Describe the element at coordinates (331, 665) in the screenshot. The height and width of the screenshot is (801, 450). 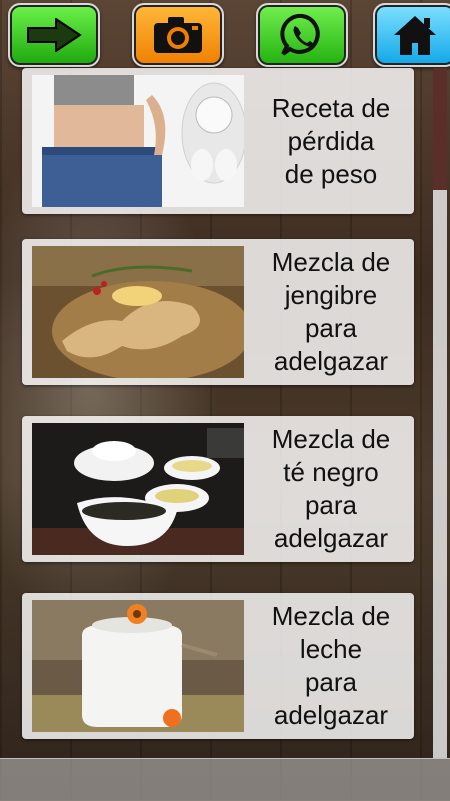
I see `recipe-title: Mezcla de leche para adelgazar` at that location.